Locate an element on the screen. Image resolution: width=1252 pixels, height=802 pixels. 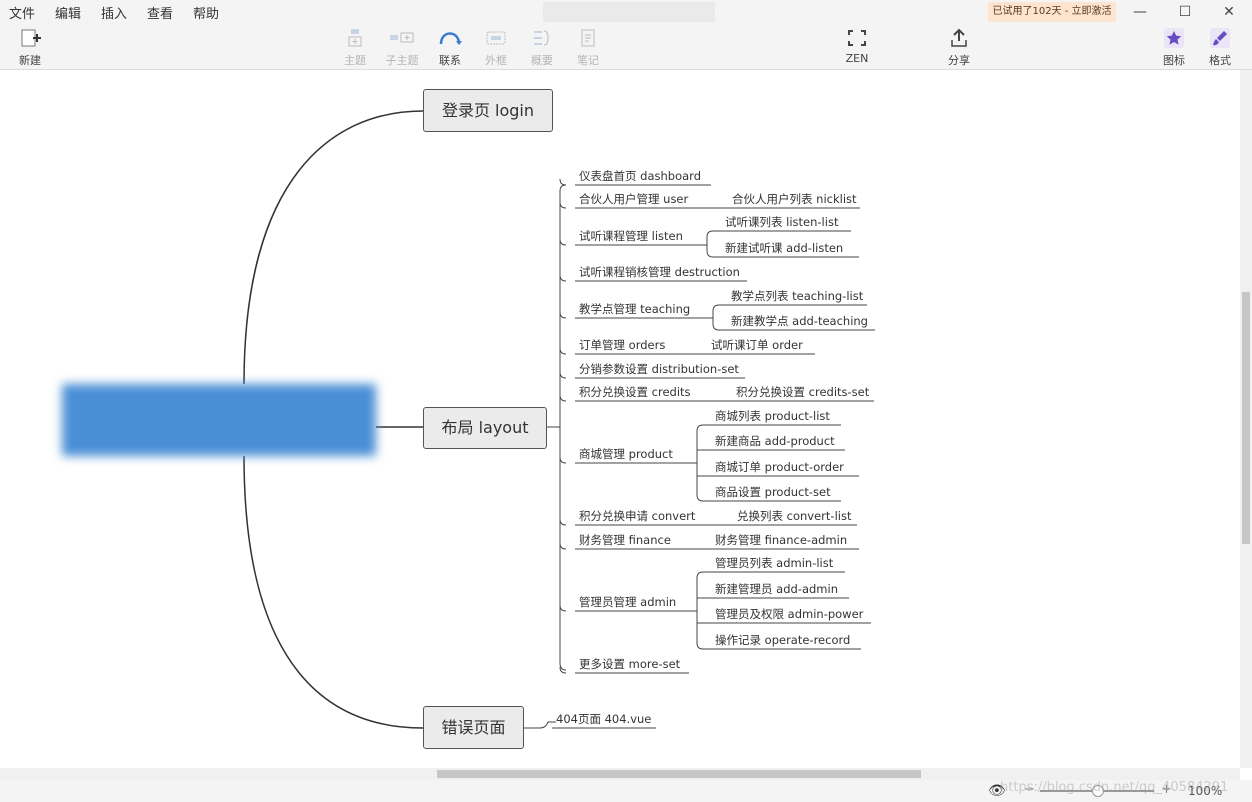
share-label: 分享 is located at coordinates (959, 60).